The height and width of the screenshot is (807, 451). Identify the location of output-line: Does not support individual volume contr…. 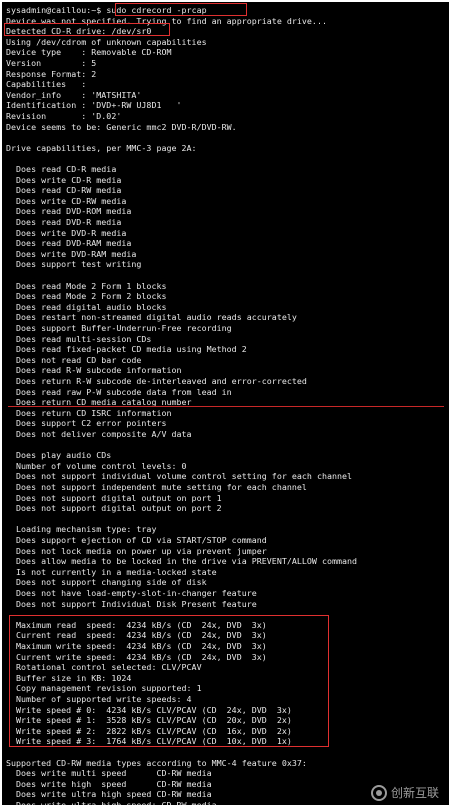
(179, 476).